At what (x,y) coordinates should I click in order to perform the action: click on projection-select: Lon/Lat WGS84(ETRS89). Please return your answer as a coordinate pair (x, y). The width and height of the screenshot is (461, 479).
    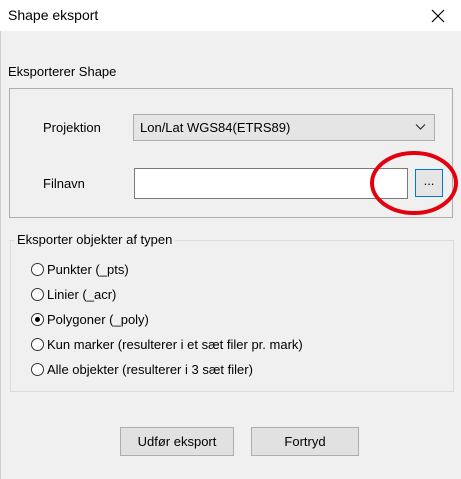
    Looking at the image, I should click on (284, 127).